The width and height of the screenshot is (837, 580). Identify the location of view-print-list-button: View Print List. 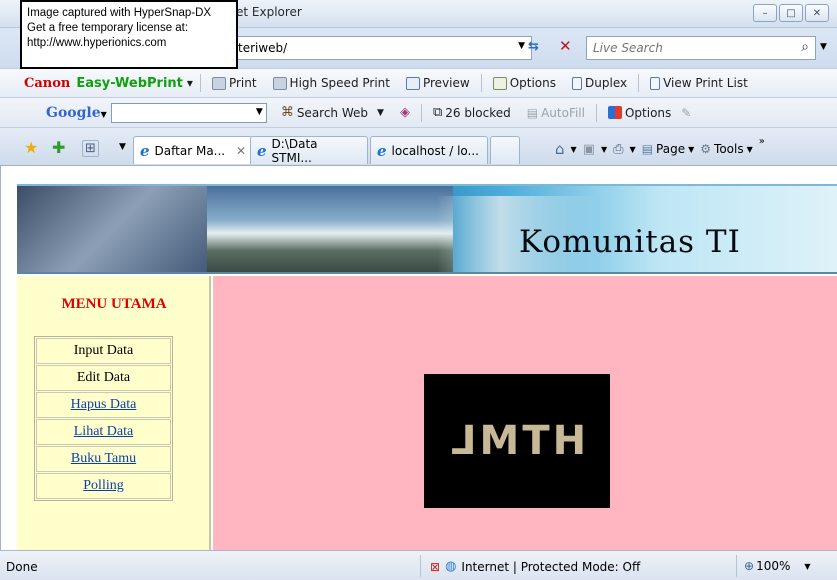
(699, 83).